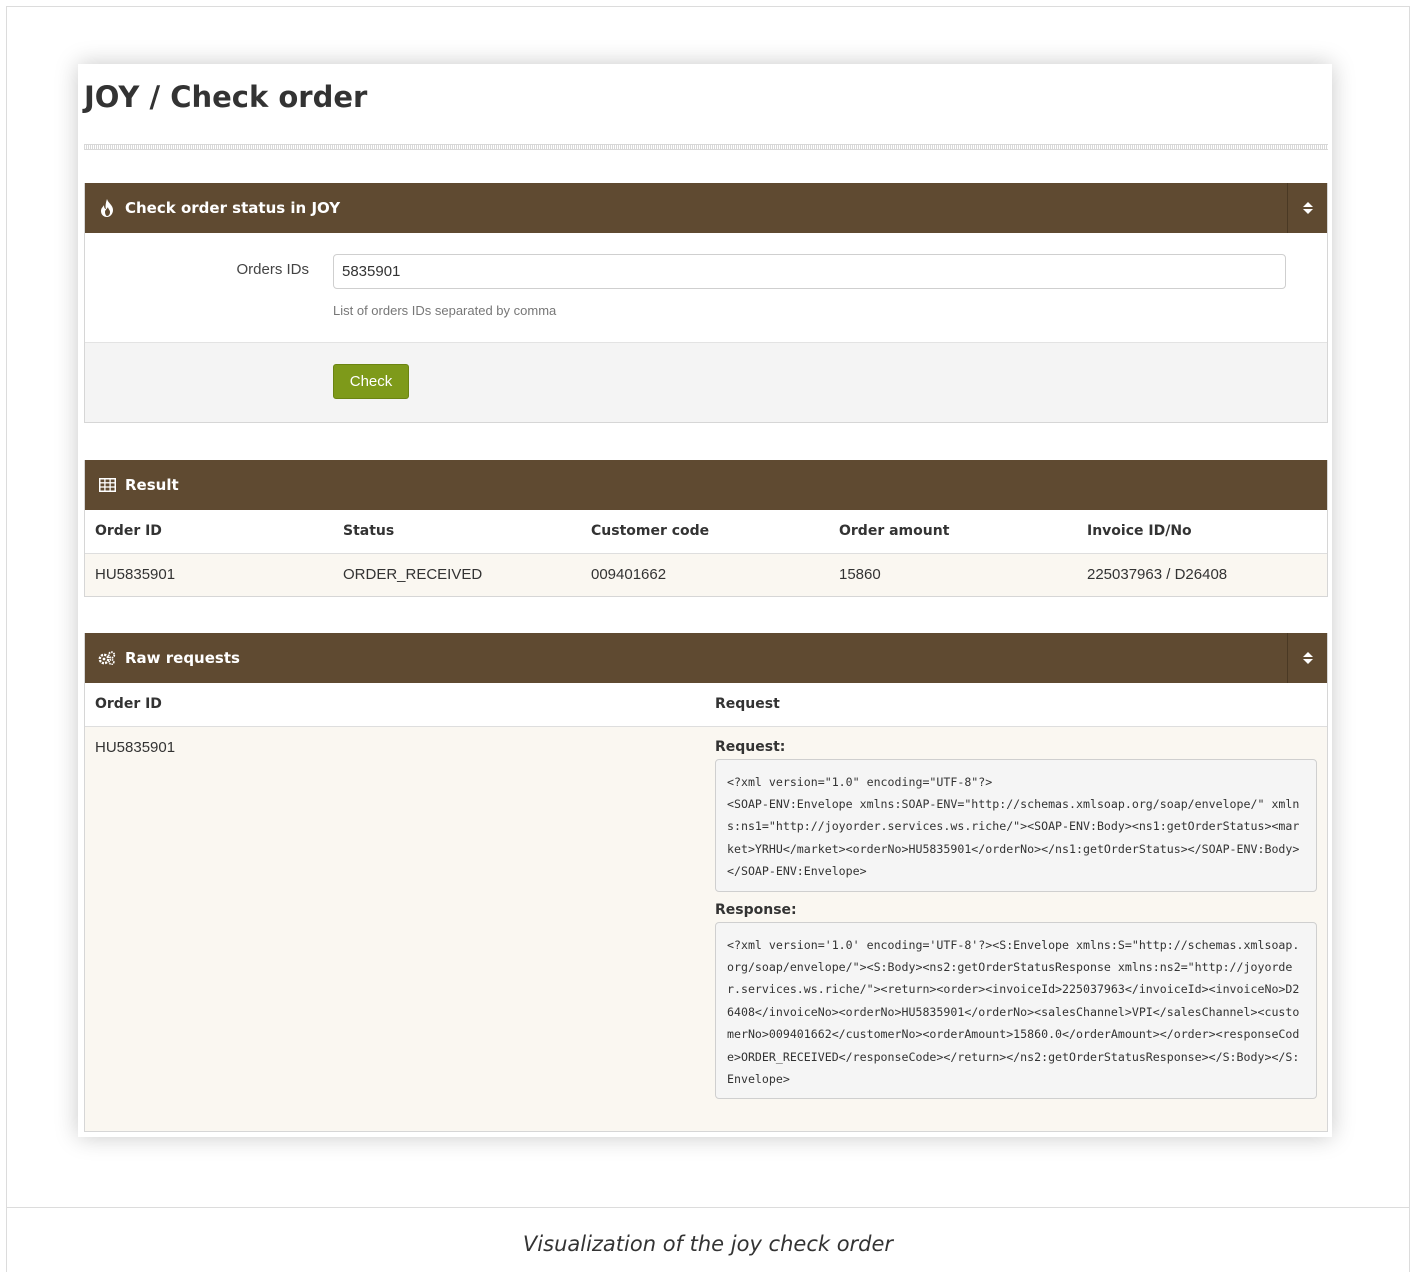 The width and height of the screenshot is (1416, 1272). What do you see at coordinates (182, 658) in the screenshot?
I see `raw-requests-panel-title: Raw requests` at bounding box center [182, 658].